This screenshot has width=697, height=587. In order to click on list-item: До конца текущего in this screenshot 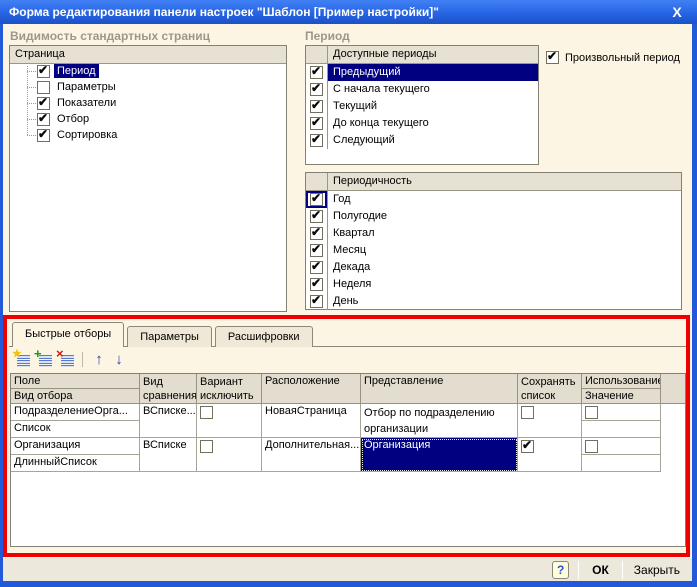, I will do `click(422, 123)`.